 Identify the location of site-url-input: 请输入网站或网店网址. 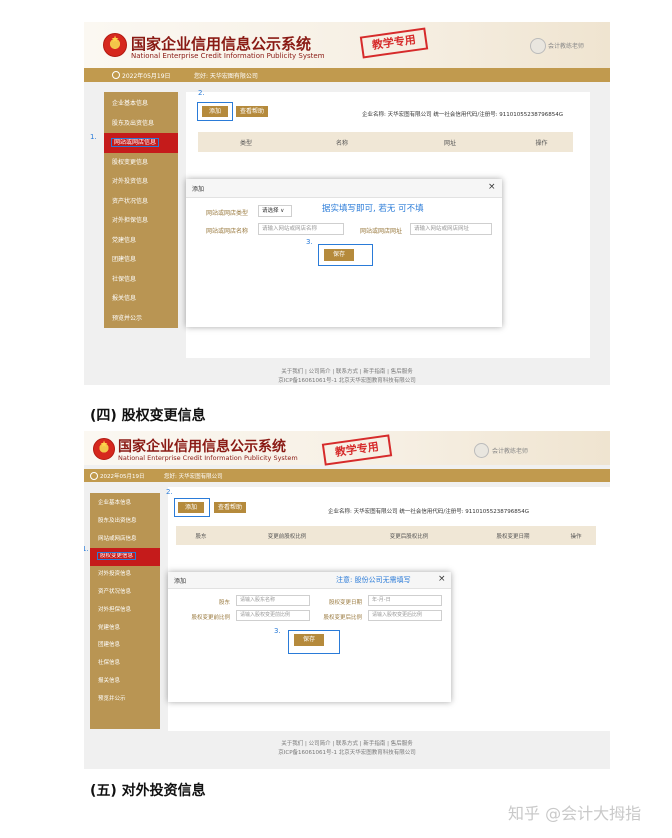
(451, 229).